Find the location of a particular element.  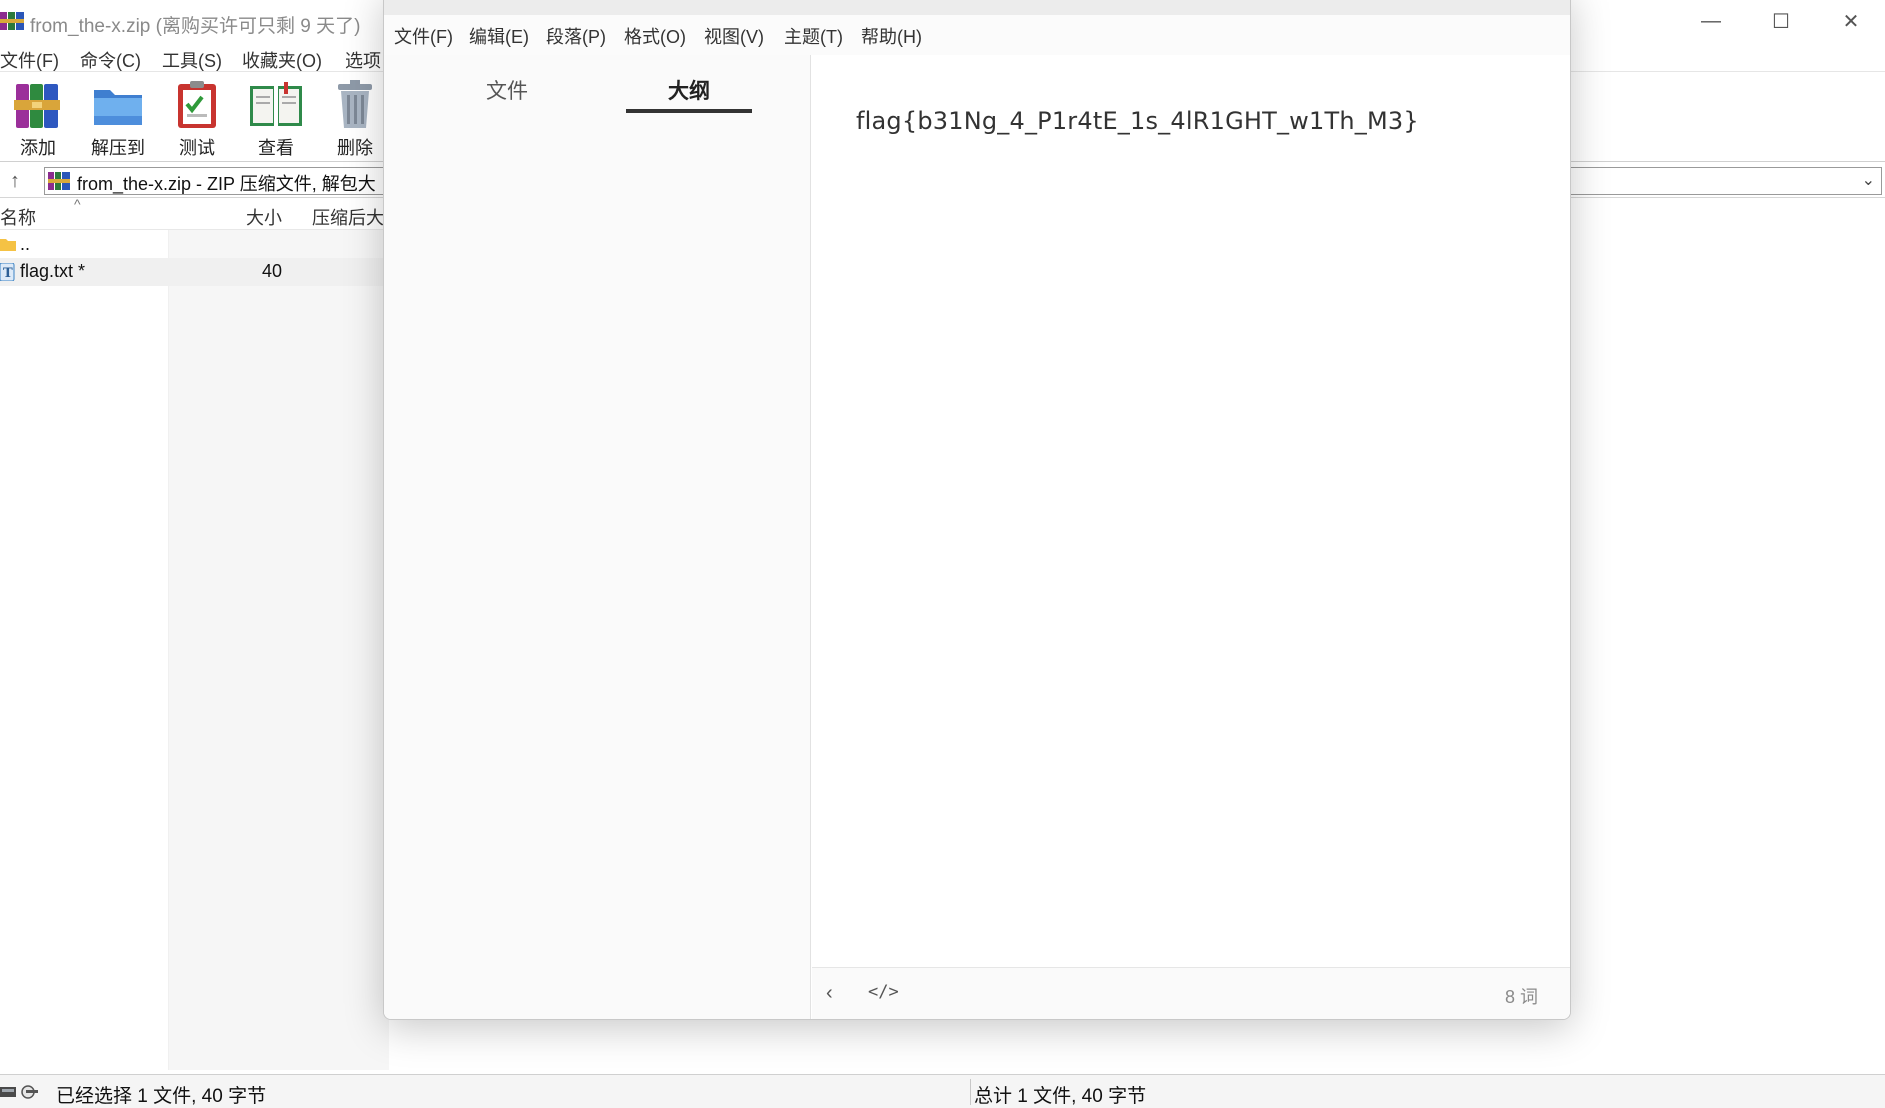

menu-favorites: 收藏夹(O) is located at coordinates (282, 60).